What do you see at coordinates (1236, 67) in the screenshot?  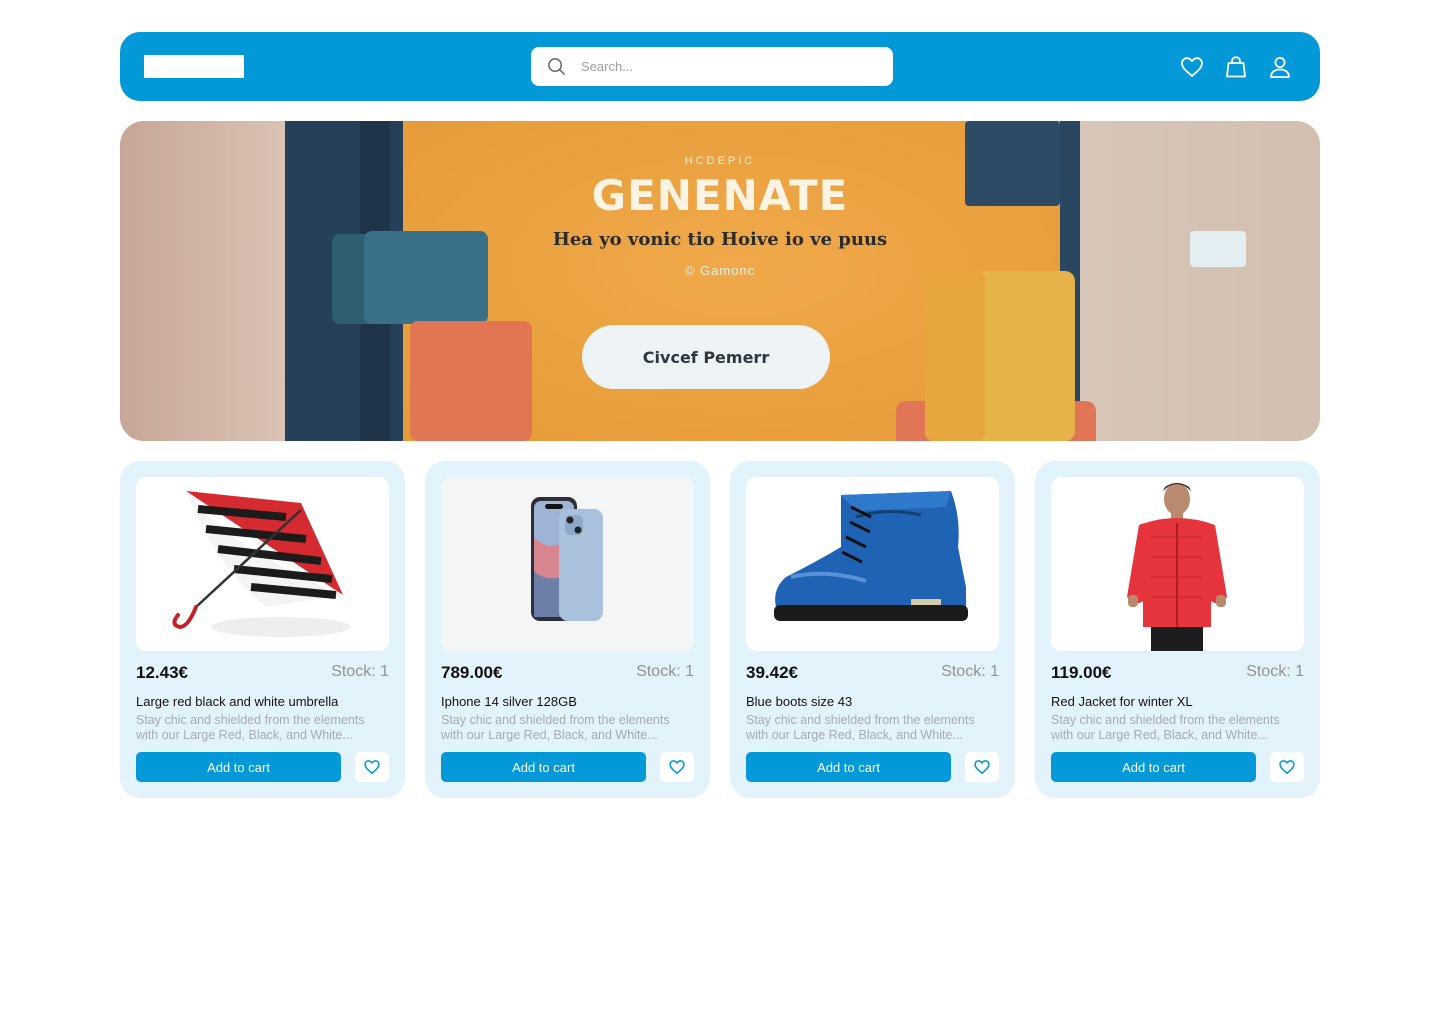 I see `shopping-bag-icon` at bounding box center [1236, 67].